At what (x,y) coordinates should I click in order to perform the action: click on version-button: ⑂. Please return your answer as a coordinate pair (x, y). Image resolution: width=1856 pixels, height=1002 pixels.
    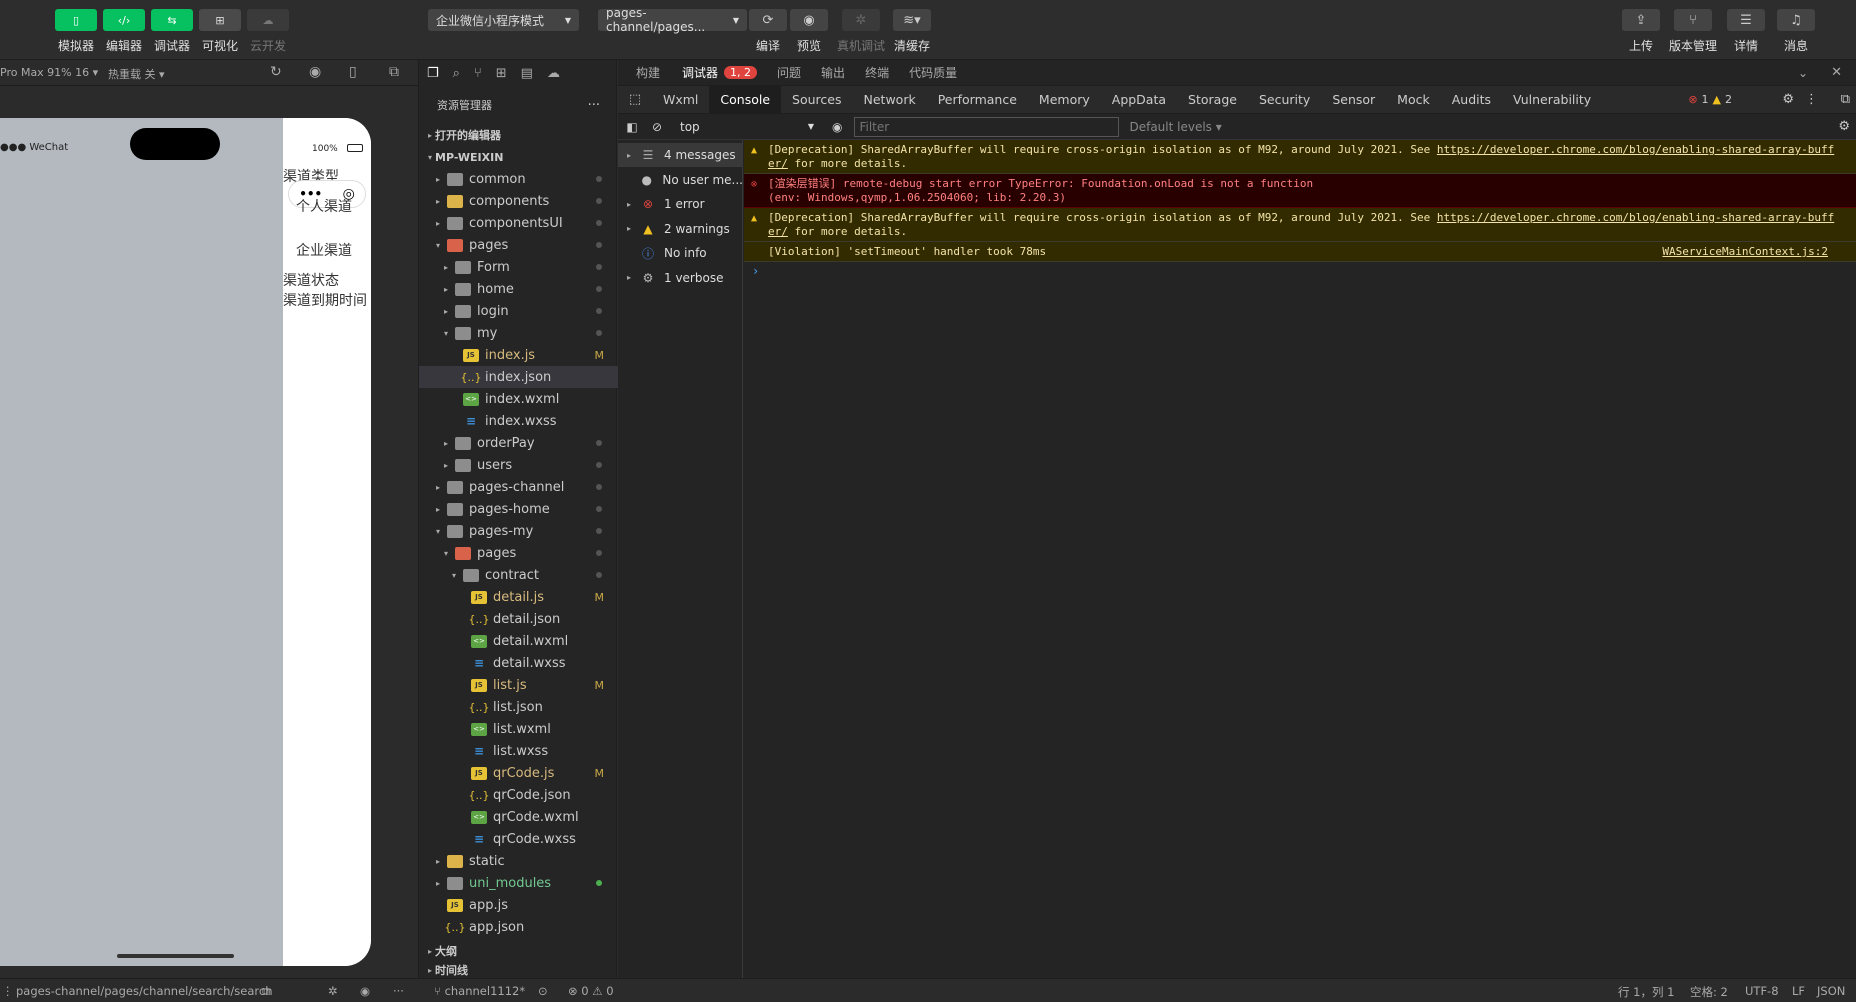
    Looking at the image, I should click on (1693, 20).